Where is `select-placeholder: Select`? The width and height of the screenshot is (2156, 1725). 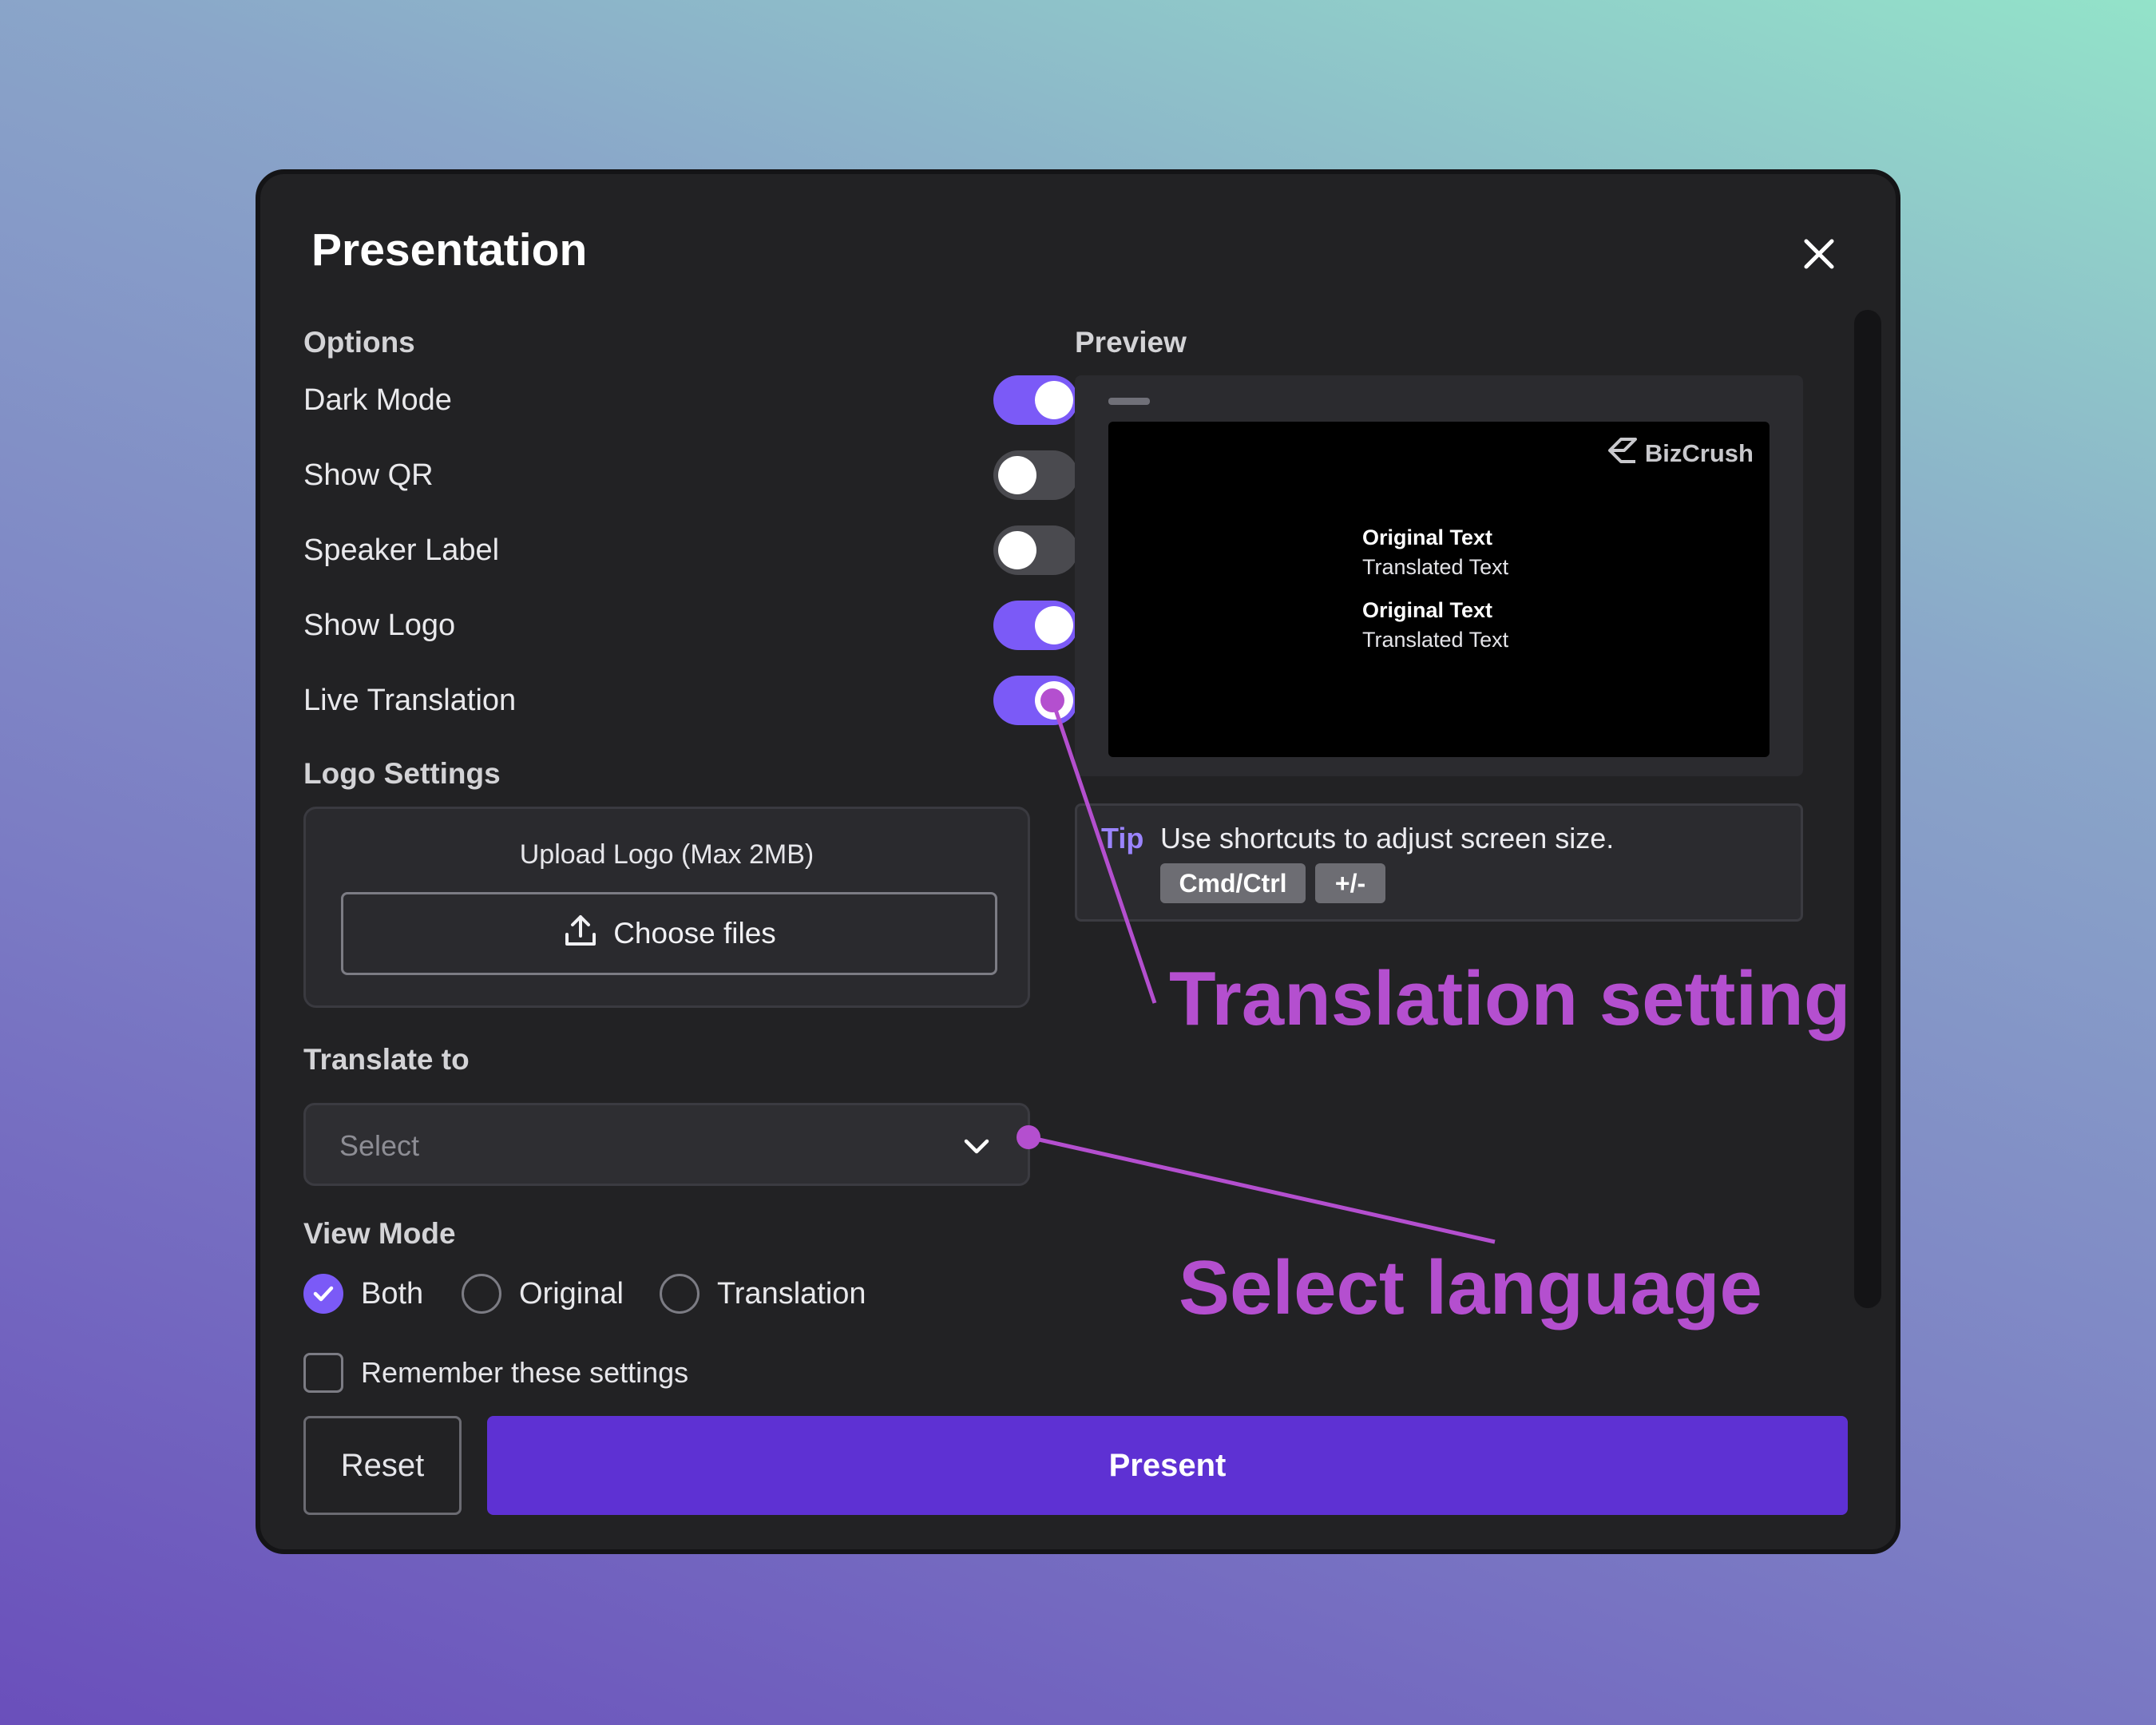
select-placeholder: Select is located at coordinates (379, 1146).